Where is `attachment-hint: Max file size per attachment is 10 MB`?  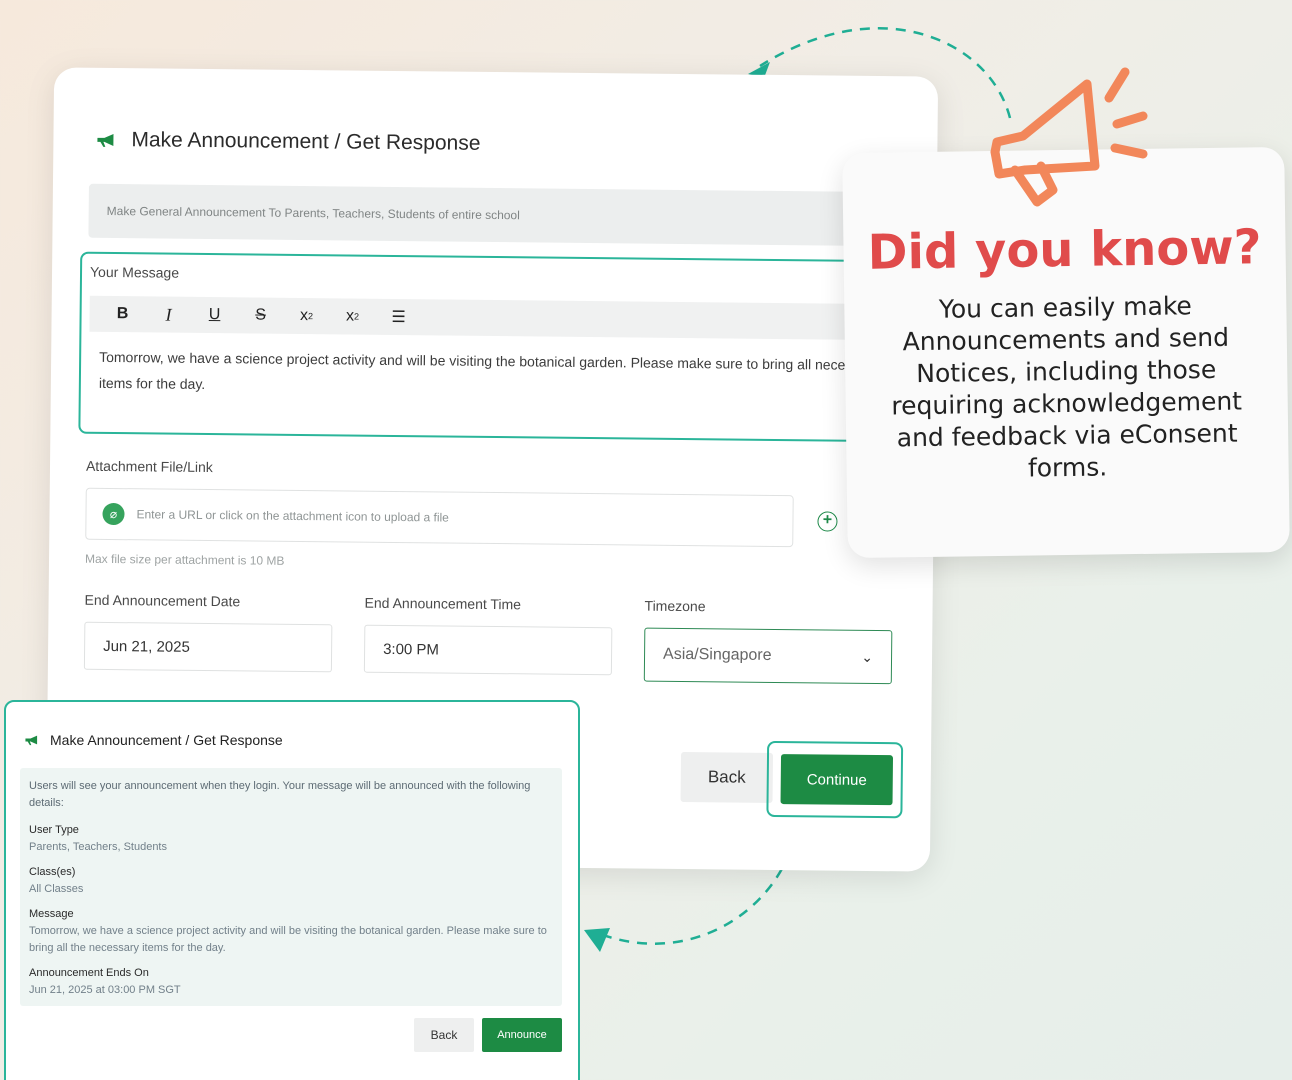 attachment-hint: Max file size per attachment is 10 MB is located at coordinates (184, 559).